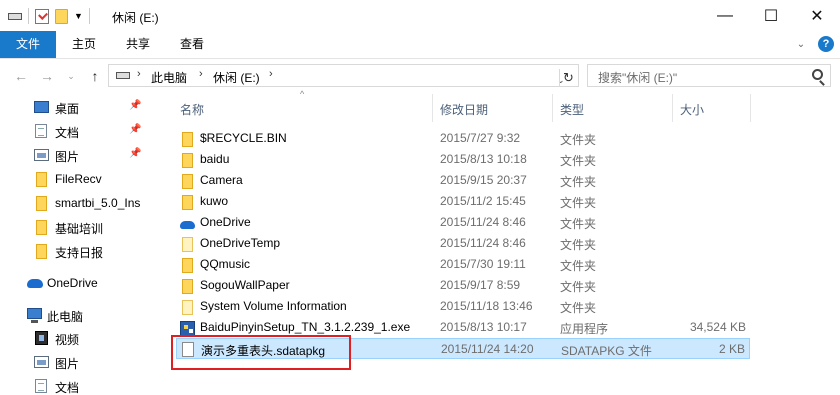 Image resolution: width=840 pixels, height=395 pixels. I want to click on file-date: 2015/11/24 8:46, so click(483, 222).